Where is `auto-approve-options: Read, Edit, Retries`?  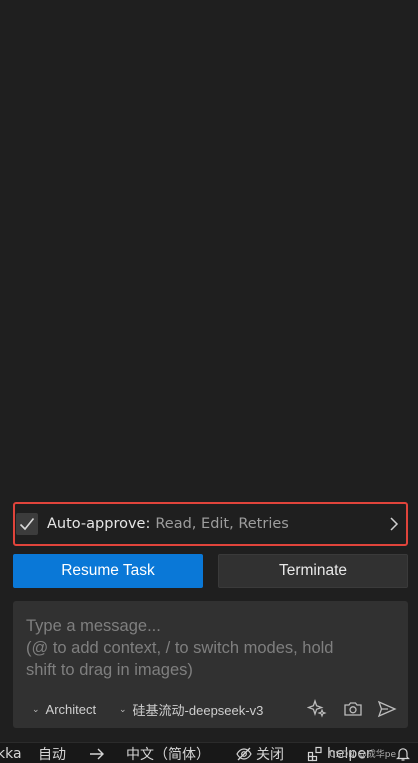 auto-approve-options: Read, Edit, Retries is located at coordinates (222, 524).